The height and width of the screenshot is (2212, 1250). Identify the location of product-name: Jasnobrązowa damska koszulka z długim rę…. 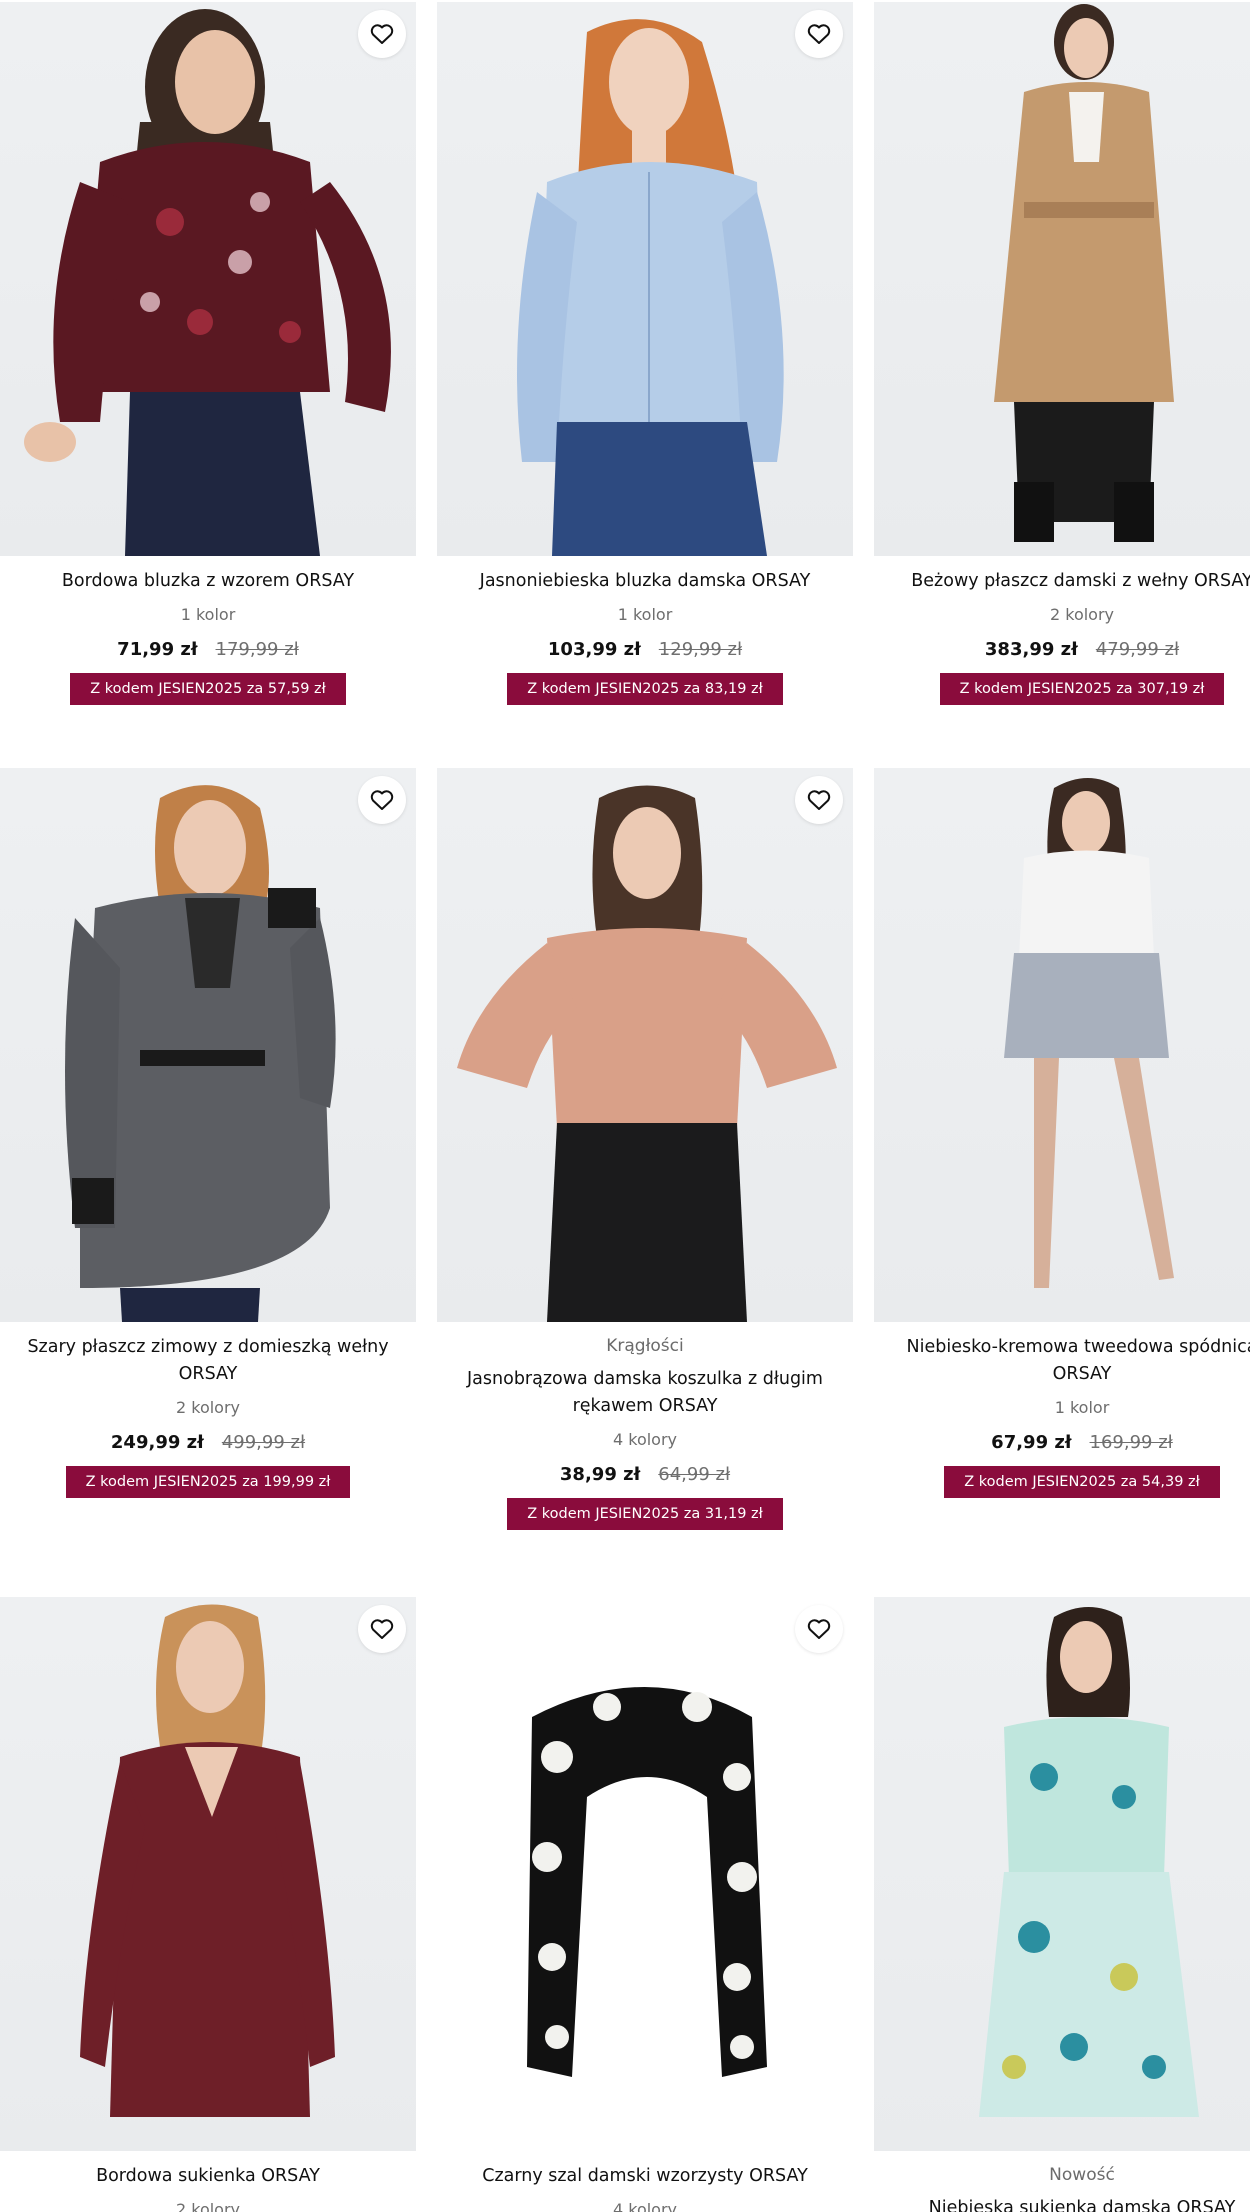
(645, 1393).